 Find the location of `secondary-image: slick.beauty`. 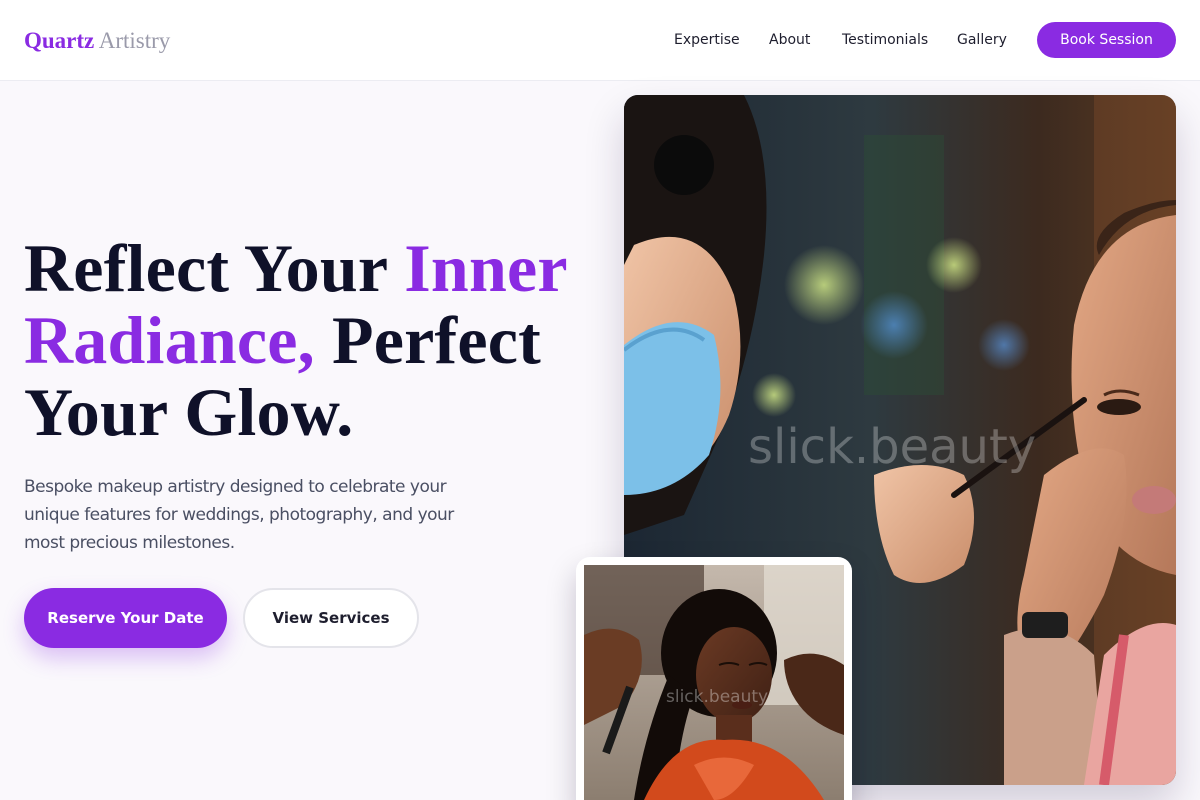

secondary-image: slick.beauty is located at coordinates (714, 682).